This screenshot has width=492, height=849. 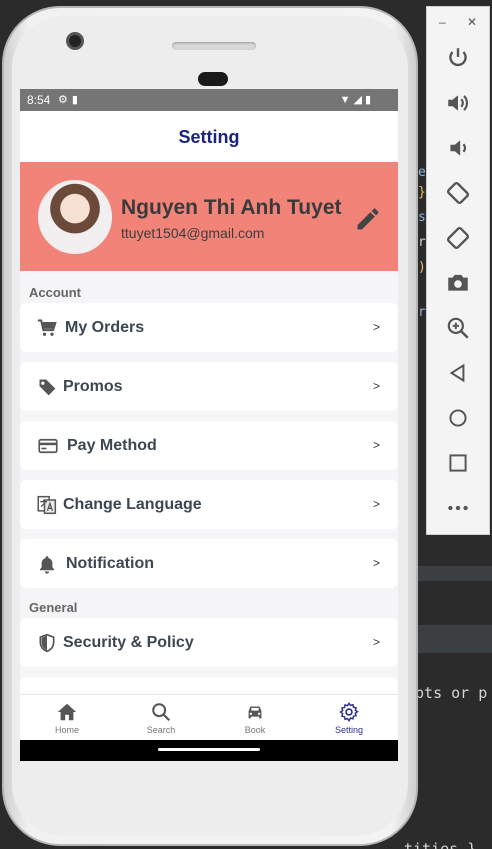 I want to click on status-system-icons: ▼◢▮, so click(x=356, y=100).